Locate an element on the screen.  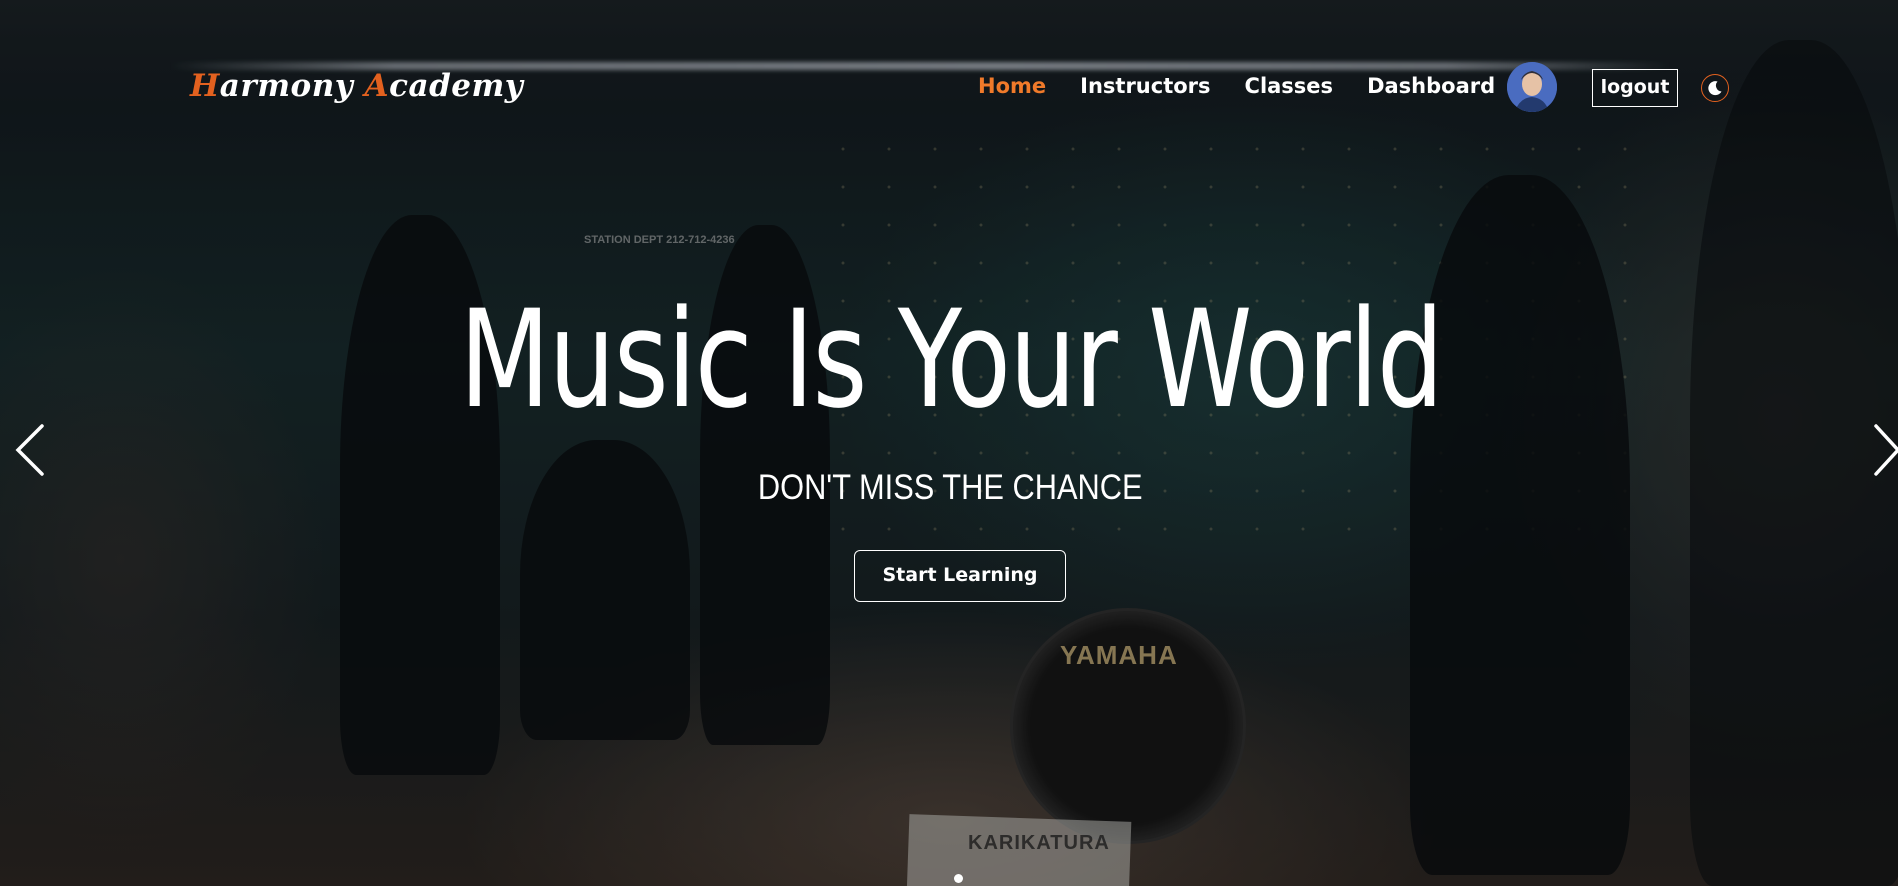
brand-initial: H is located at coordinates (205, 86).